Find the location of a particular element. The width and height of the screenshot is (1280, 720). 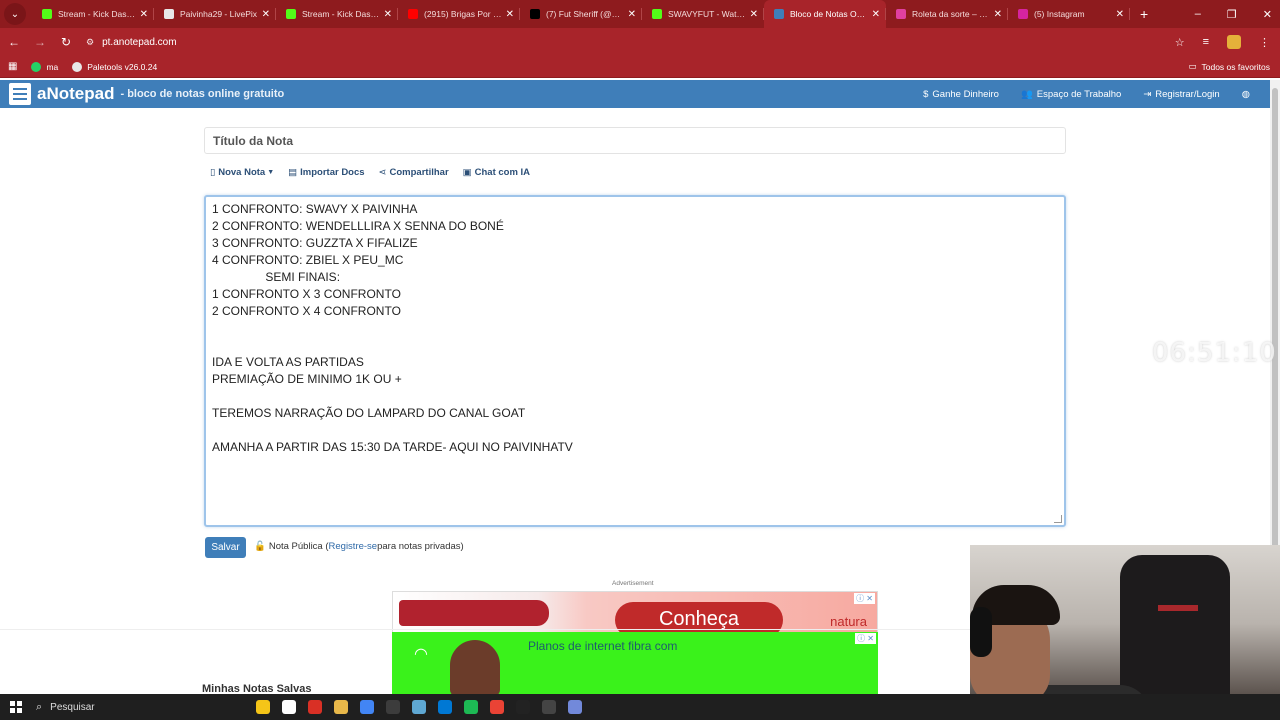

note-title-input: Título da Nota is located at coordinates (635, 140).